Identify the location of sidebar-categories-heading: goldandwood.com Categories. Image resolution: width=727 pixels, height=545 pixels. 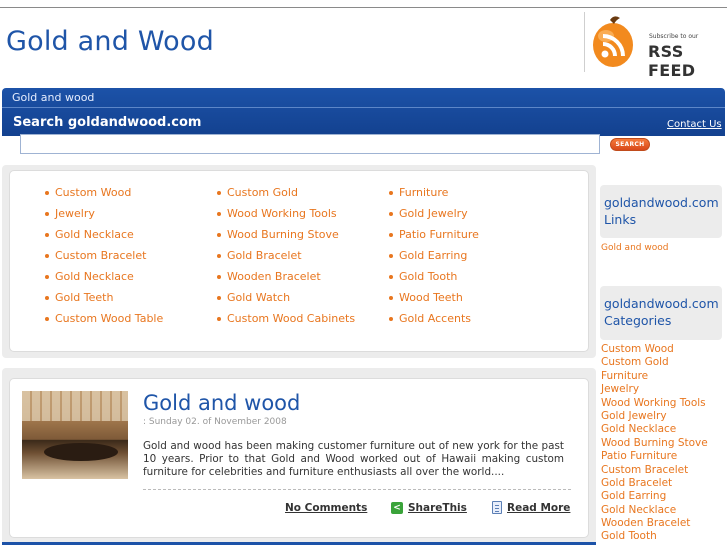
(661, 312).